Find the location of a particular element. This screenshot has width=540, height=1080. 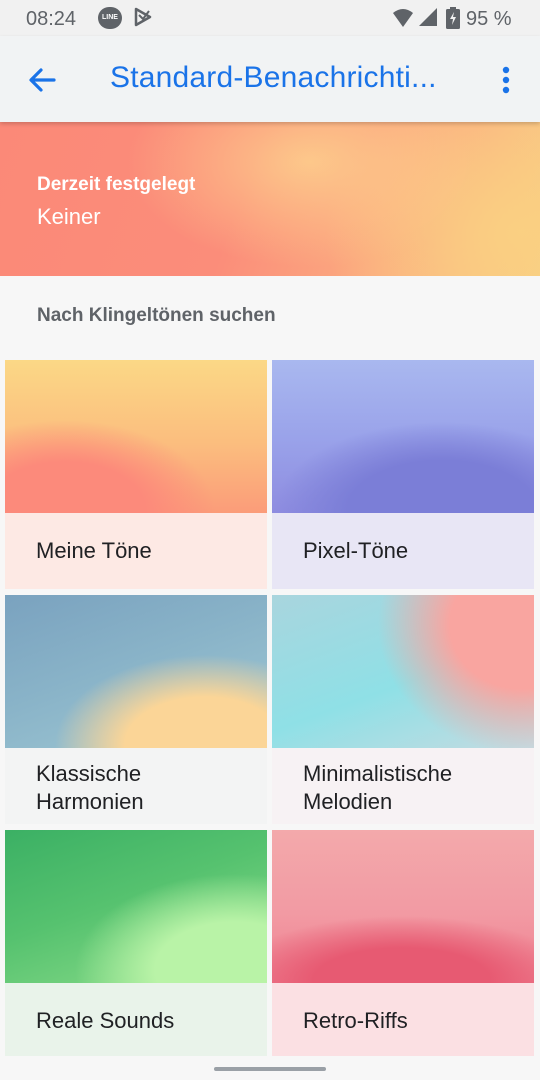

status-bar: 08:24 LINE 95 % is located at coordinates (270, 18).